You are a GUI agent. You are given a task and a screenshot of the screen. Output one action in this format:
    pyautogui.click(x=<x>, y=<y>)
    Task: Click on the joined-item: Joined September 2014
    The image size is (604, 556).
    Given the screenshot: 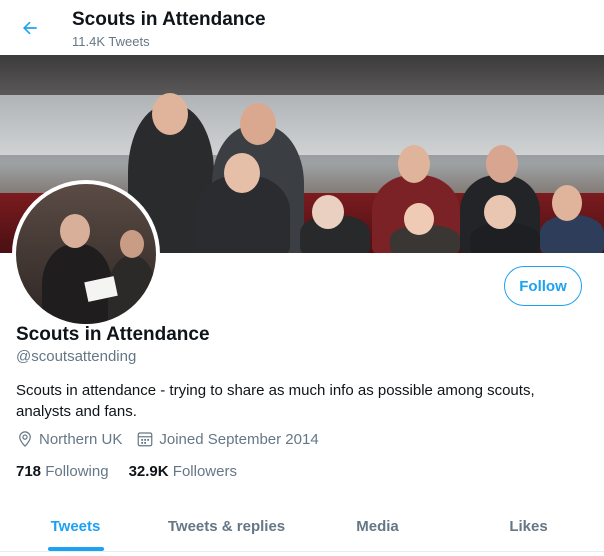 What is the action you would take?
    pyautogui.click(x=227, y=439)
    